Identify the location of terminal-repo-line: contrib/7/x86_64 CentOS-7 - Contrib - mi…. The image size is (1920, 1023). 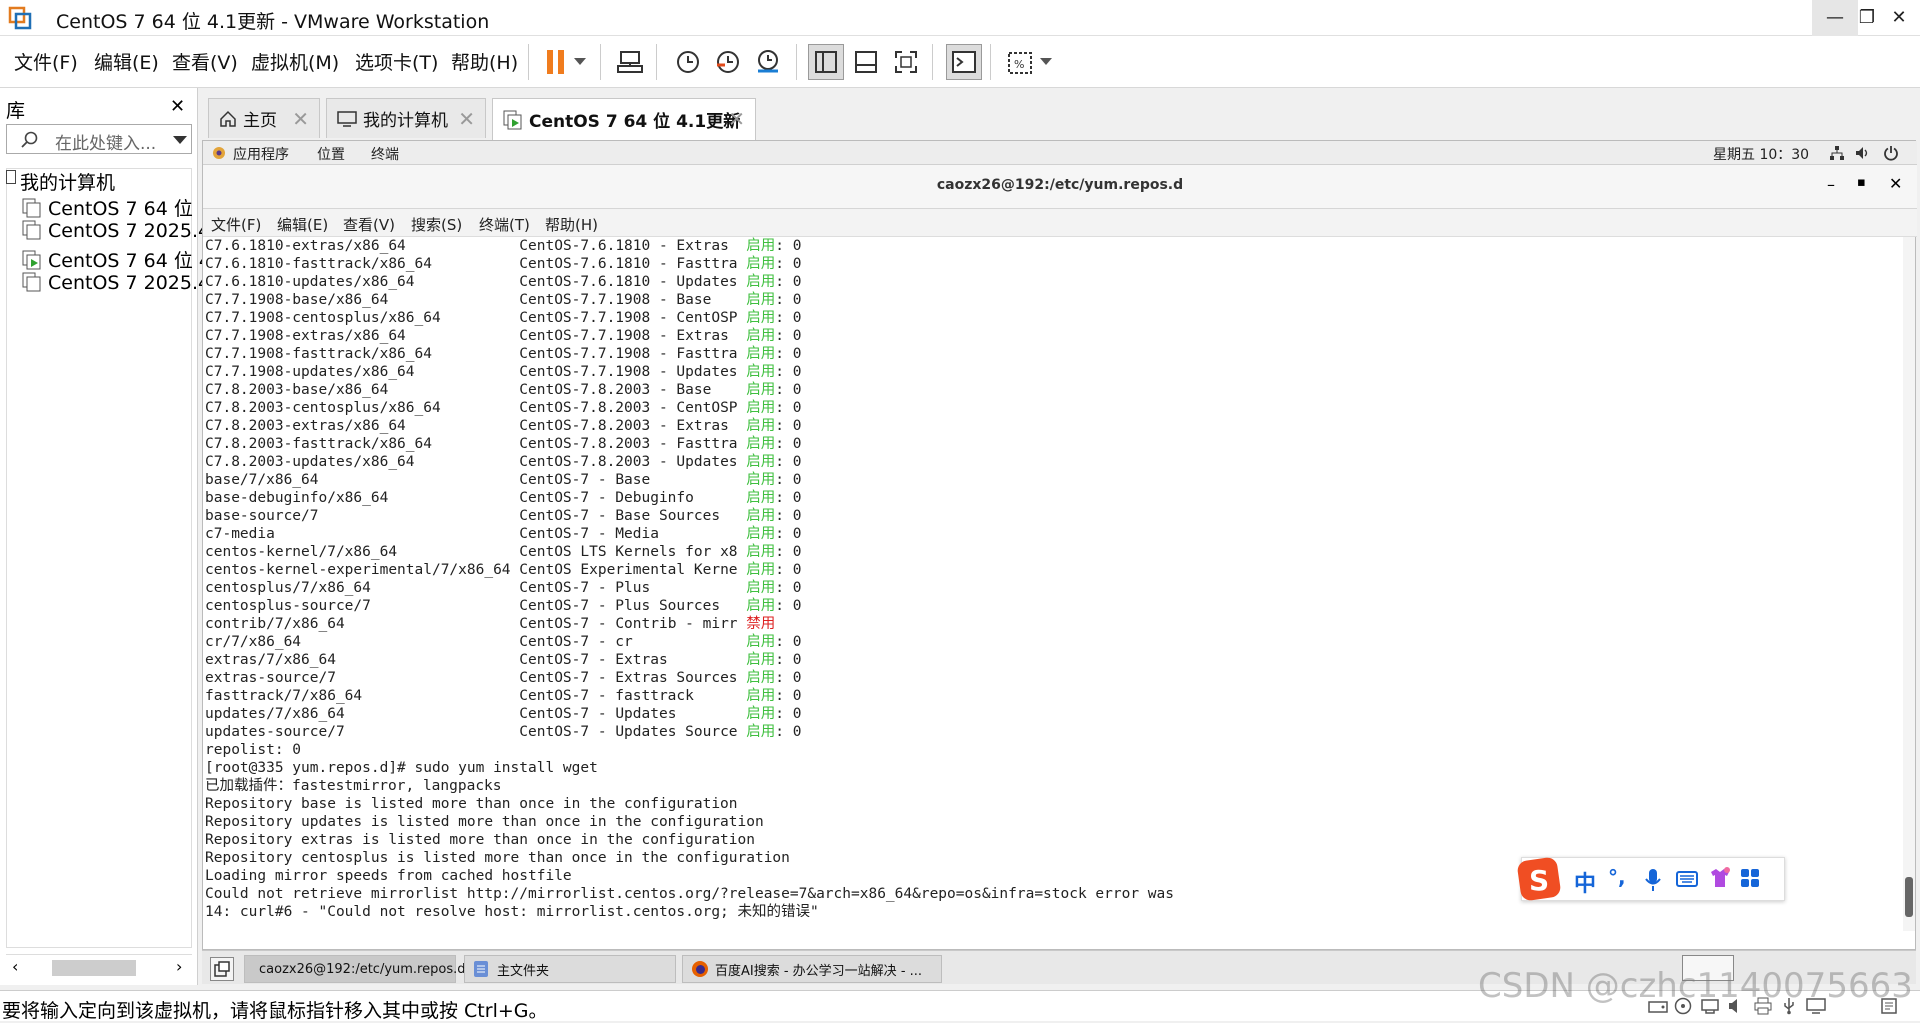
(689, 624).